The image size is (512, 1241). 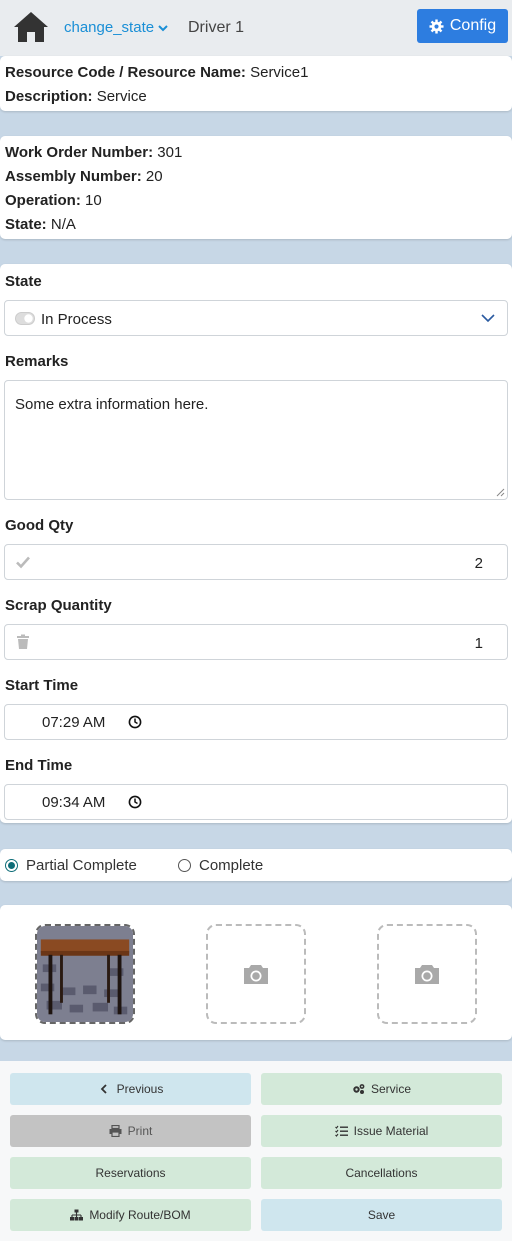 I want to click on resize-handle-icon, so click(x=500, y=492).